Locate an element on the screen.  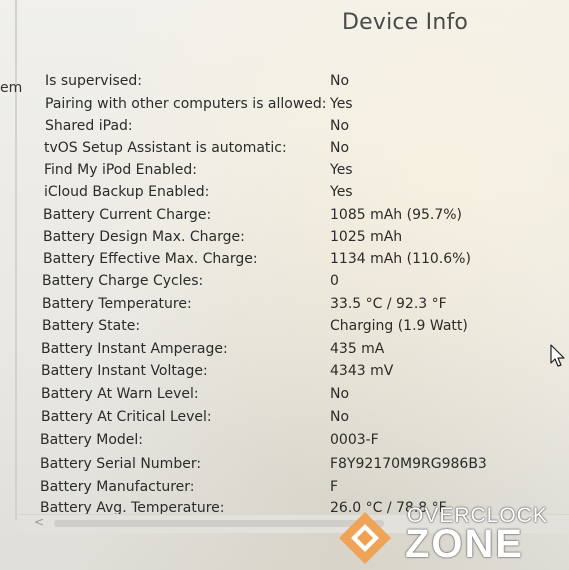
info-value: 0 is located at coordinates (334, 281).